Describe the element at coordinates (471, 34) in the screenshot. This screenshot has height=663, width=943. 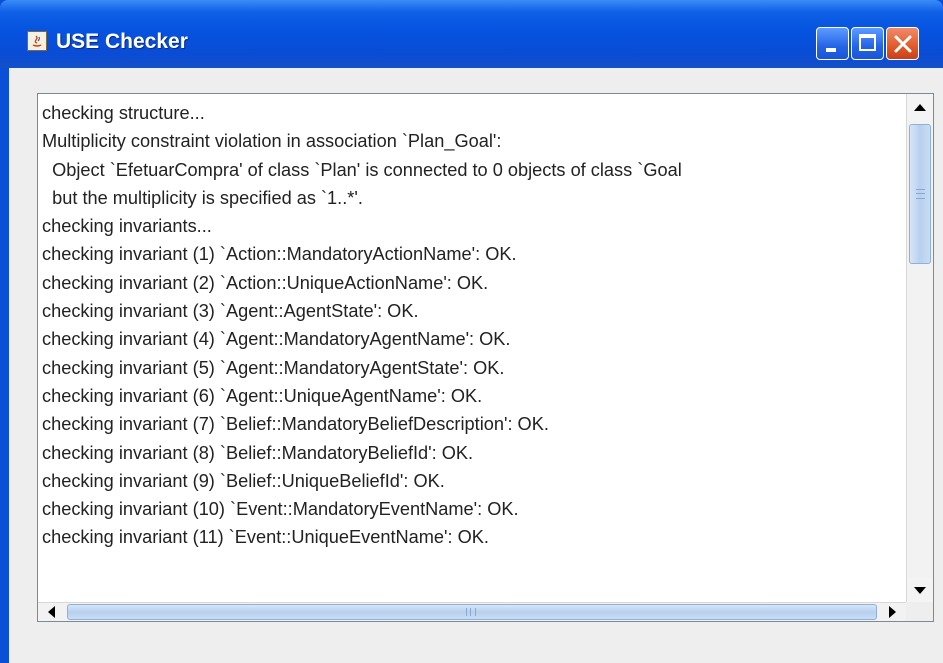
I see `title-bar: USE Checker` at that location.